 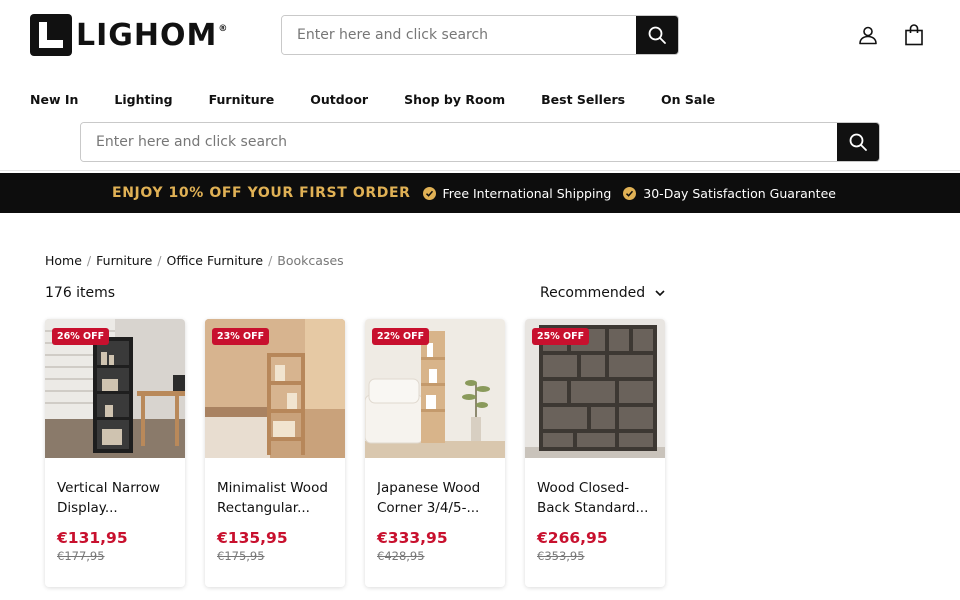 I want to click on secondary-search-button, so click(x=858, y=142).